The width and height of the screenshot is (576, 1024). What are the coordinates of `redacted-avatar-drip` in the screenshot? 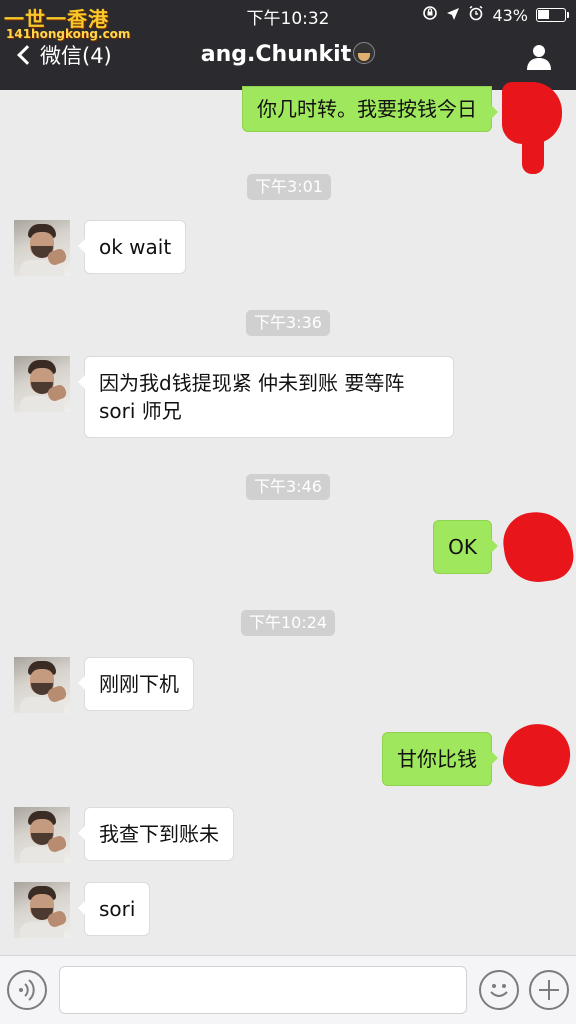 It's located at (533, 152).